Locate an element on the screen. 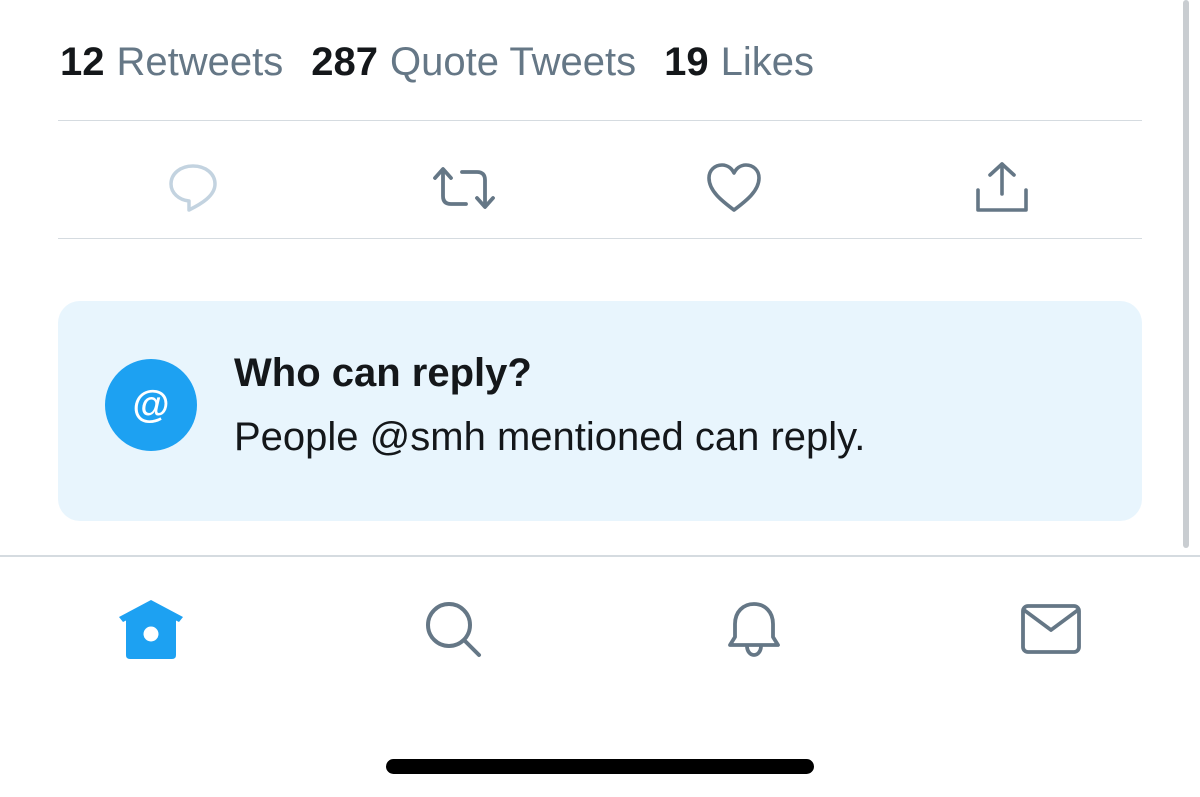 Image resolution: width=1200 pixels, height=797 pixels. tab-home is located at coordinates (151, 629).